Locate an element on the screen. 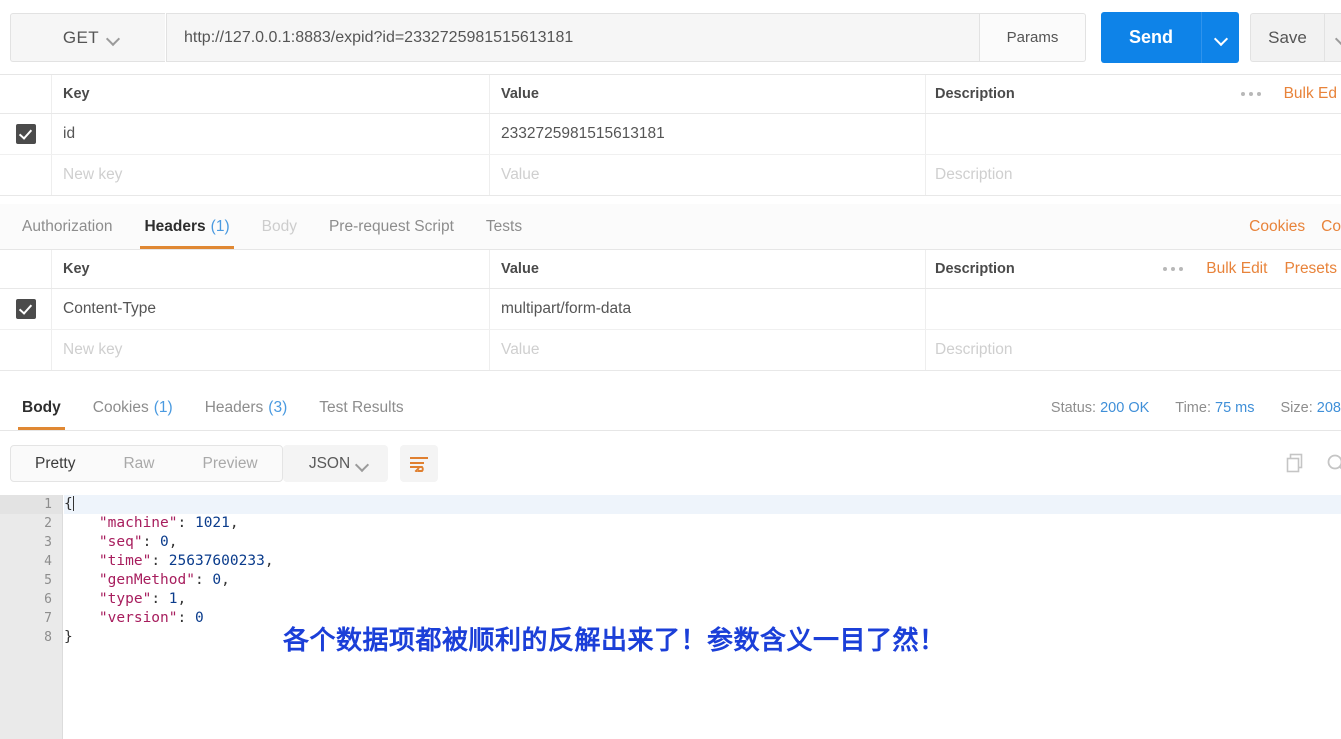 The width and height of the screenshot is (1341, 739). copy-icon is located at coordinates (1294, 463).